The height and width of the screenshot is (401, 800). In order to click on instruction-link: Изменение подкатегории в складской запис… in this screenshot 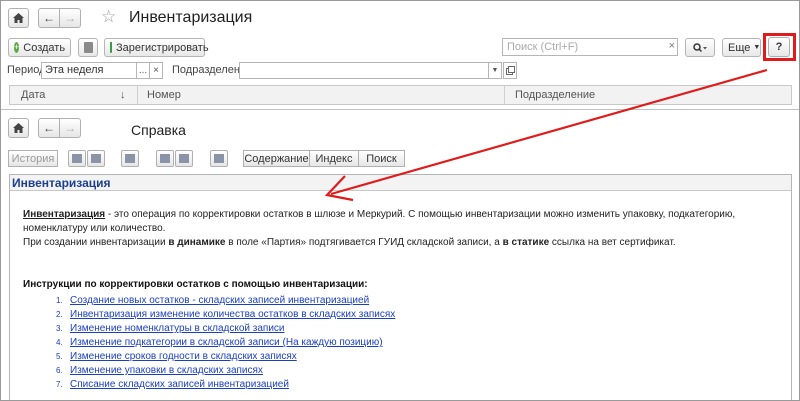, I will do `click(226, 342)`.